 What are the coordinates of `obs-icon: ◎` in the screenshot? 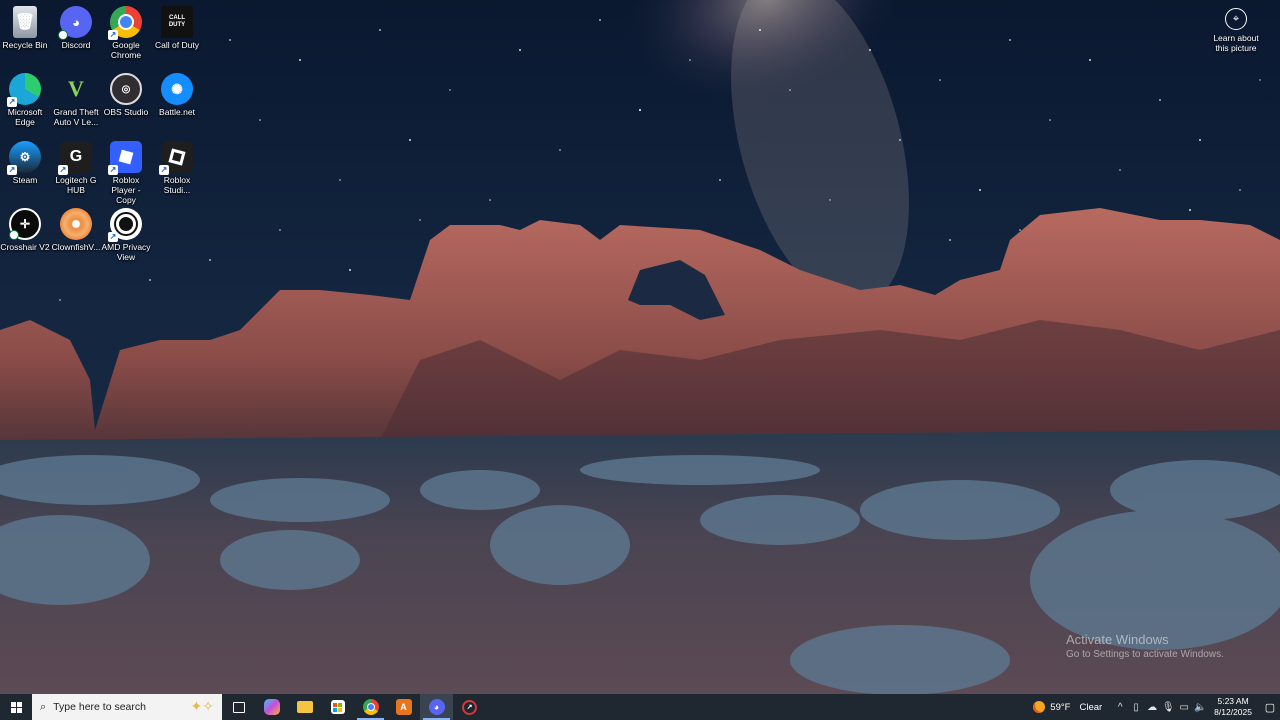 It's located at (126, 89).